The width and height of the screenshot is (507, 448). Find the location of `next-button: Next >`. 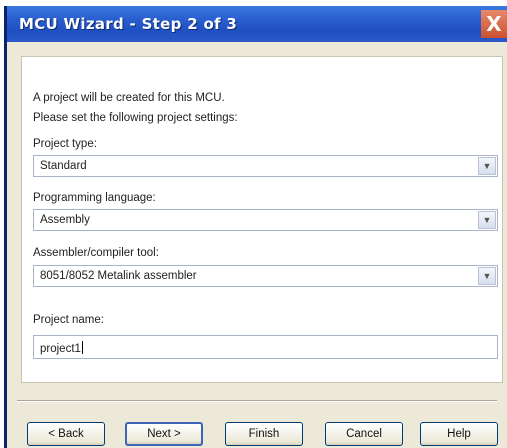

next-button: Next > is located at coordinates (164, 434).